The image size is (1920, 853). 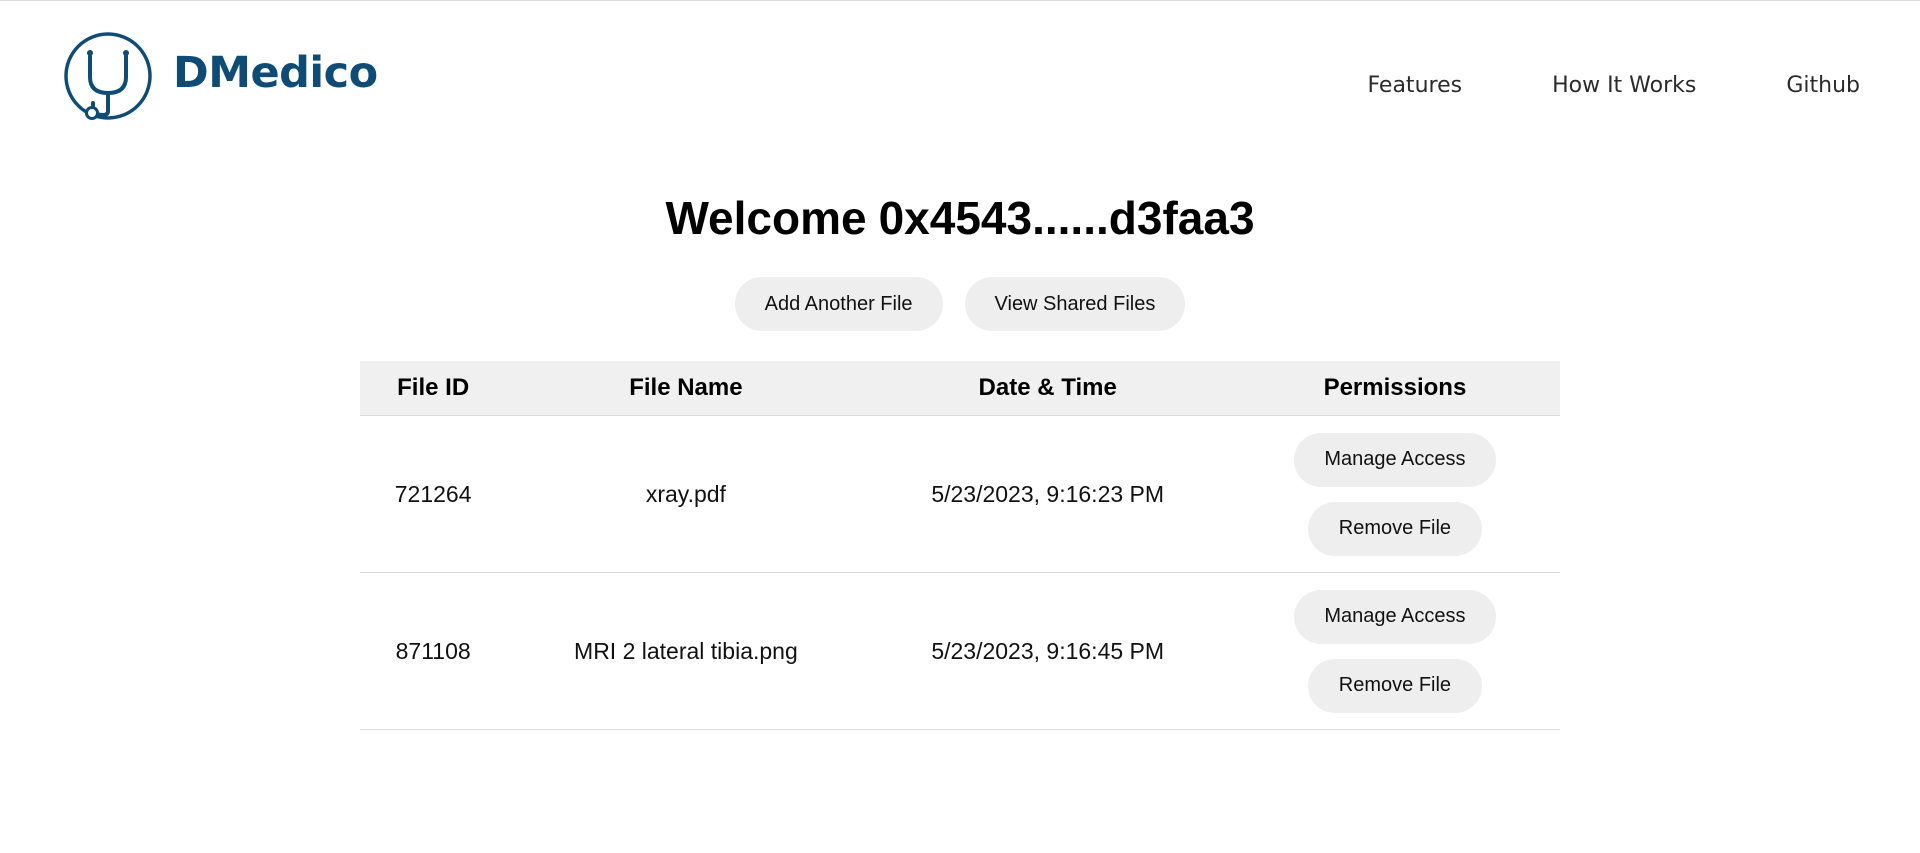 What do you see at coordinates (1047, 494) in the screenshot?
I see `cell-date-time: 5/23/2023, 9:16:23 PM` at bounding box center [1047, 494].